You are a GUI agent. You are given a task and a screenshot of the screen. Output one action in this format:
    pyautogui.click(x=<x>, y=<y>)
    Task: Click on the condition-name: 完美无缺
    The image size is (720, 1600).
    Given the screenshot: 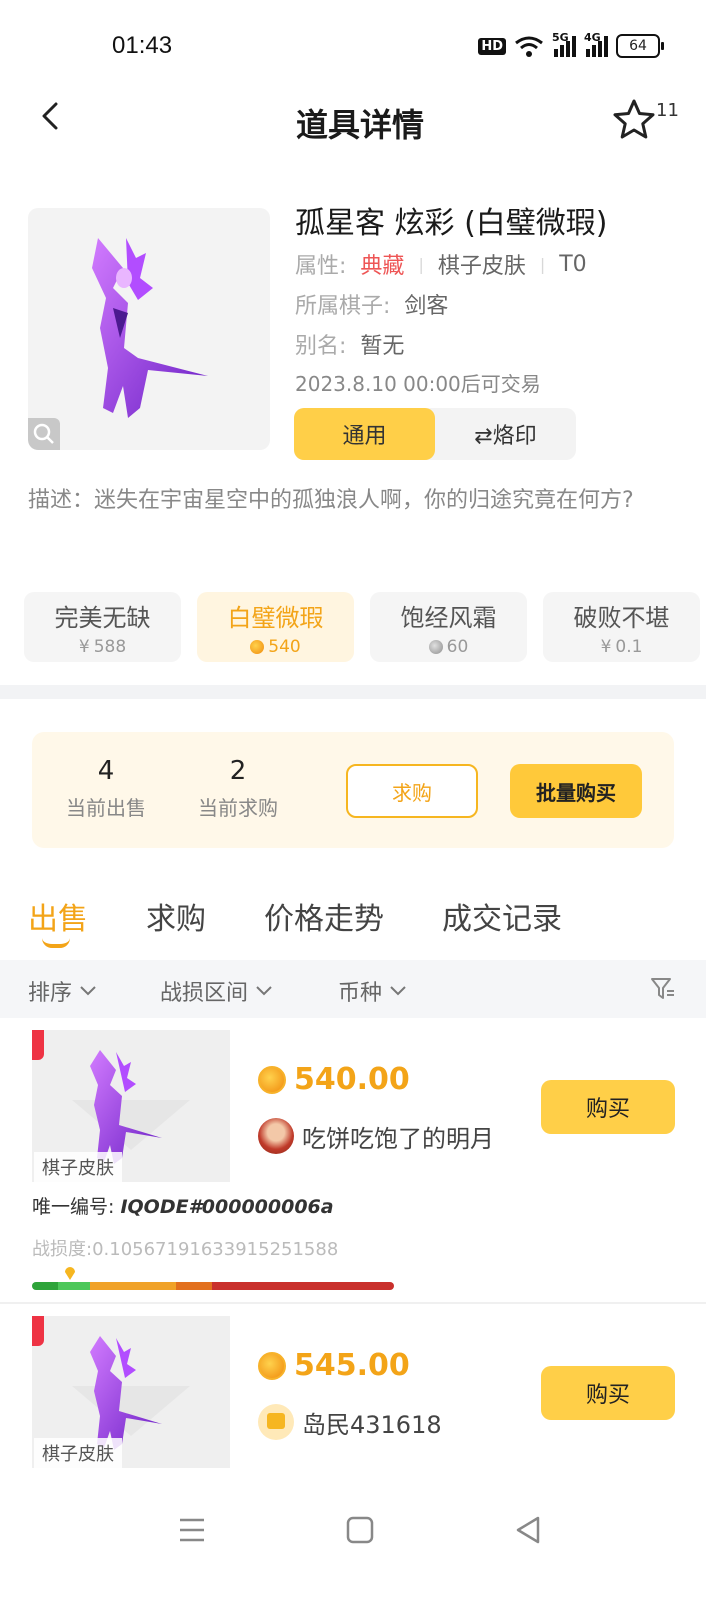 What is the action you would take?
    pyautogui.click(x=102, y=618)
    